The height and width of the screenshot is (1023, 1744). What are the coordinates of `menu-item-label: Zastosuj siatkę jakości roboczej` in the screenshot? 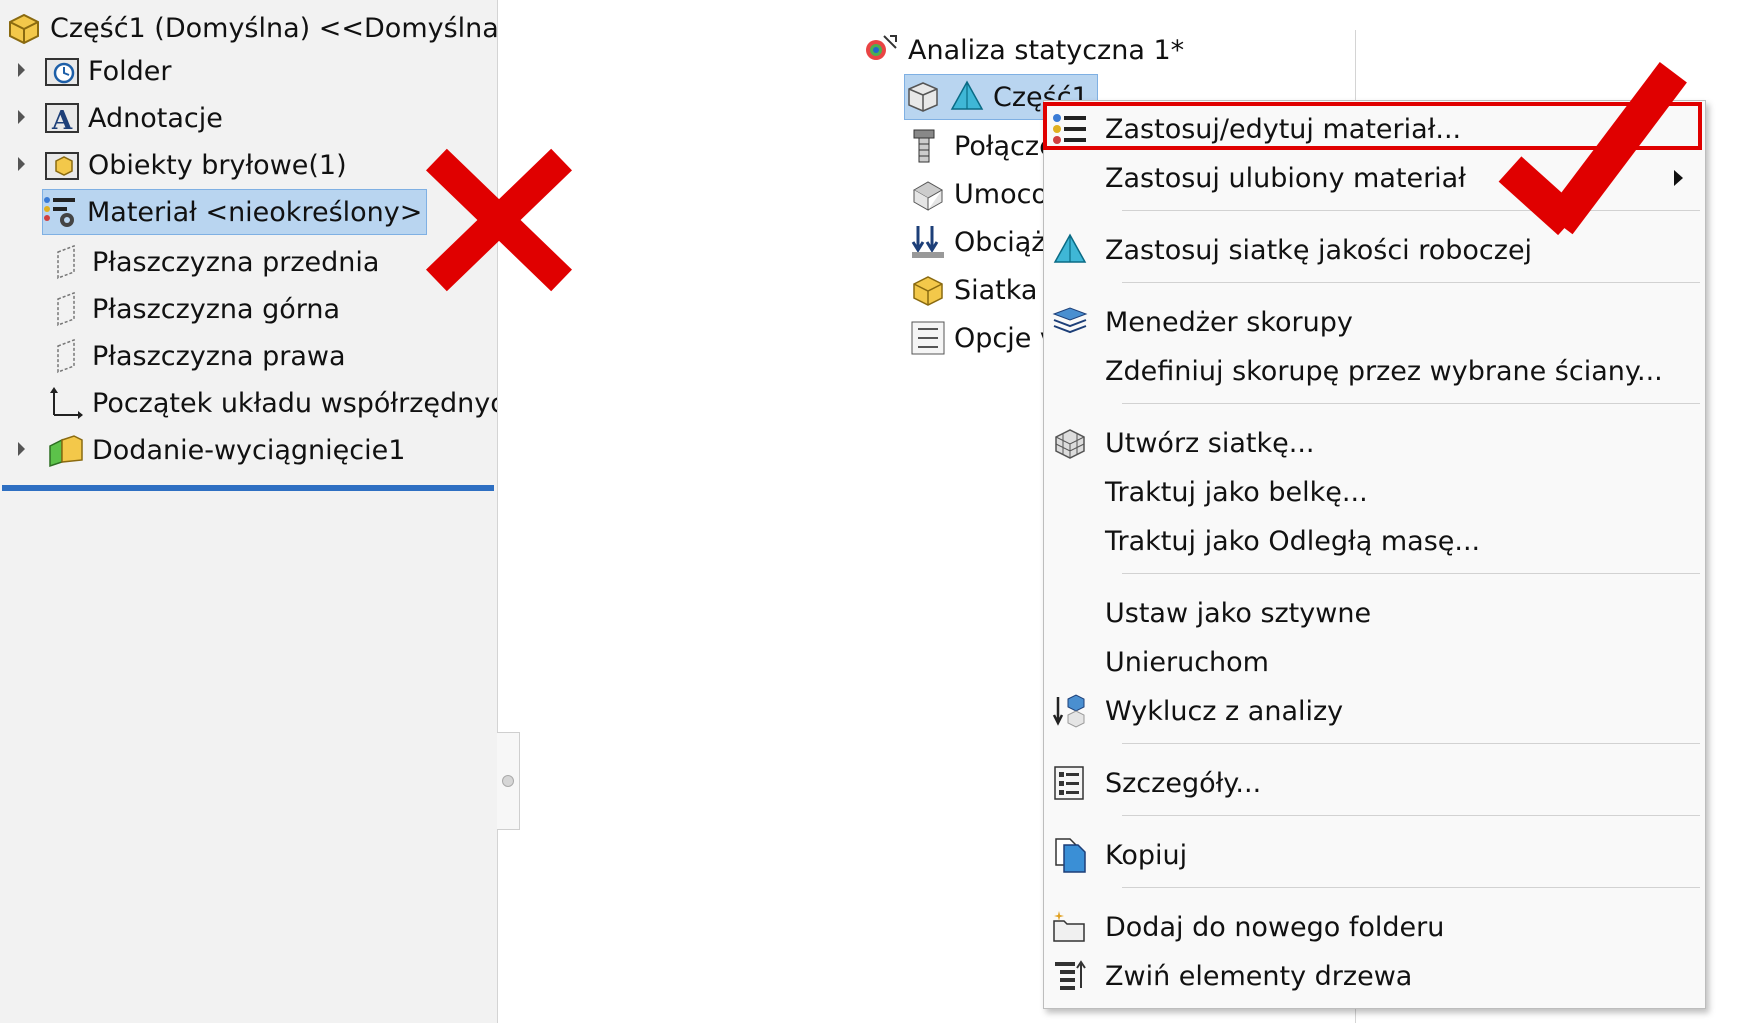 It's located at (1319, 250).